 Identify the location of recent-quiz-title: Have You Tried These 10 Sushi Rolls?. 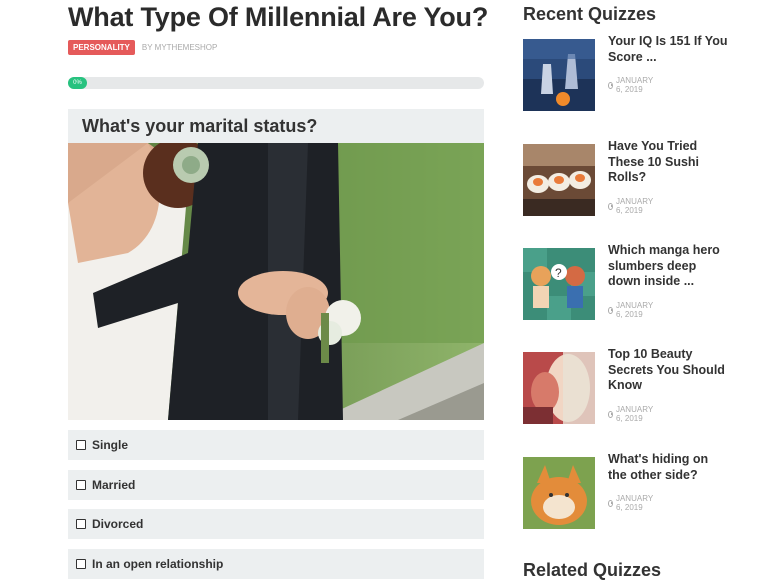
(668, 162).